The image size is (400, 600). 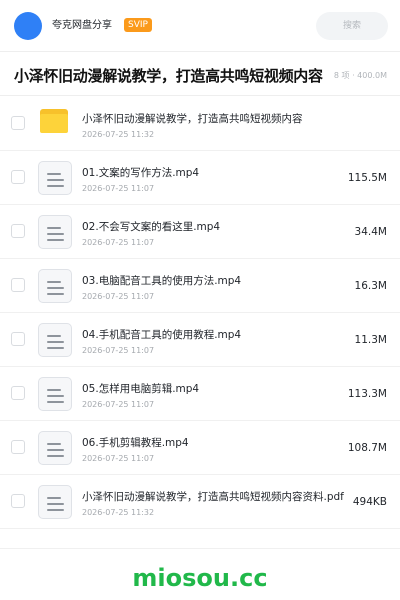 What do you see at coordinates (162, 281) in the screenshot?
I see `file-name: 03.电脑配音工具的使用方法.mp4` at bounding box center [162, 281].